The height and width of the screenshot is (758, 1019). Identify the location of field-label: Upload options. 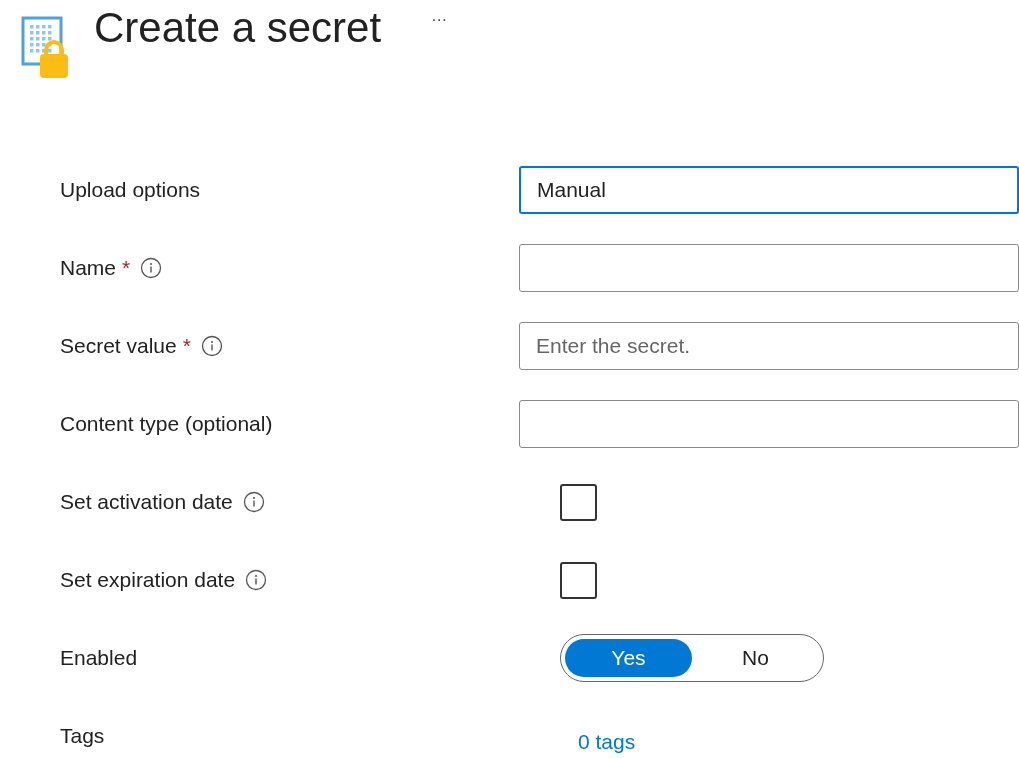
(130, 190).